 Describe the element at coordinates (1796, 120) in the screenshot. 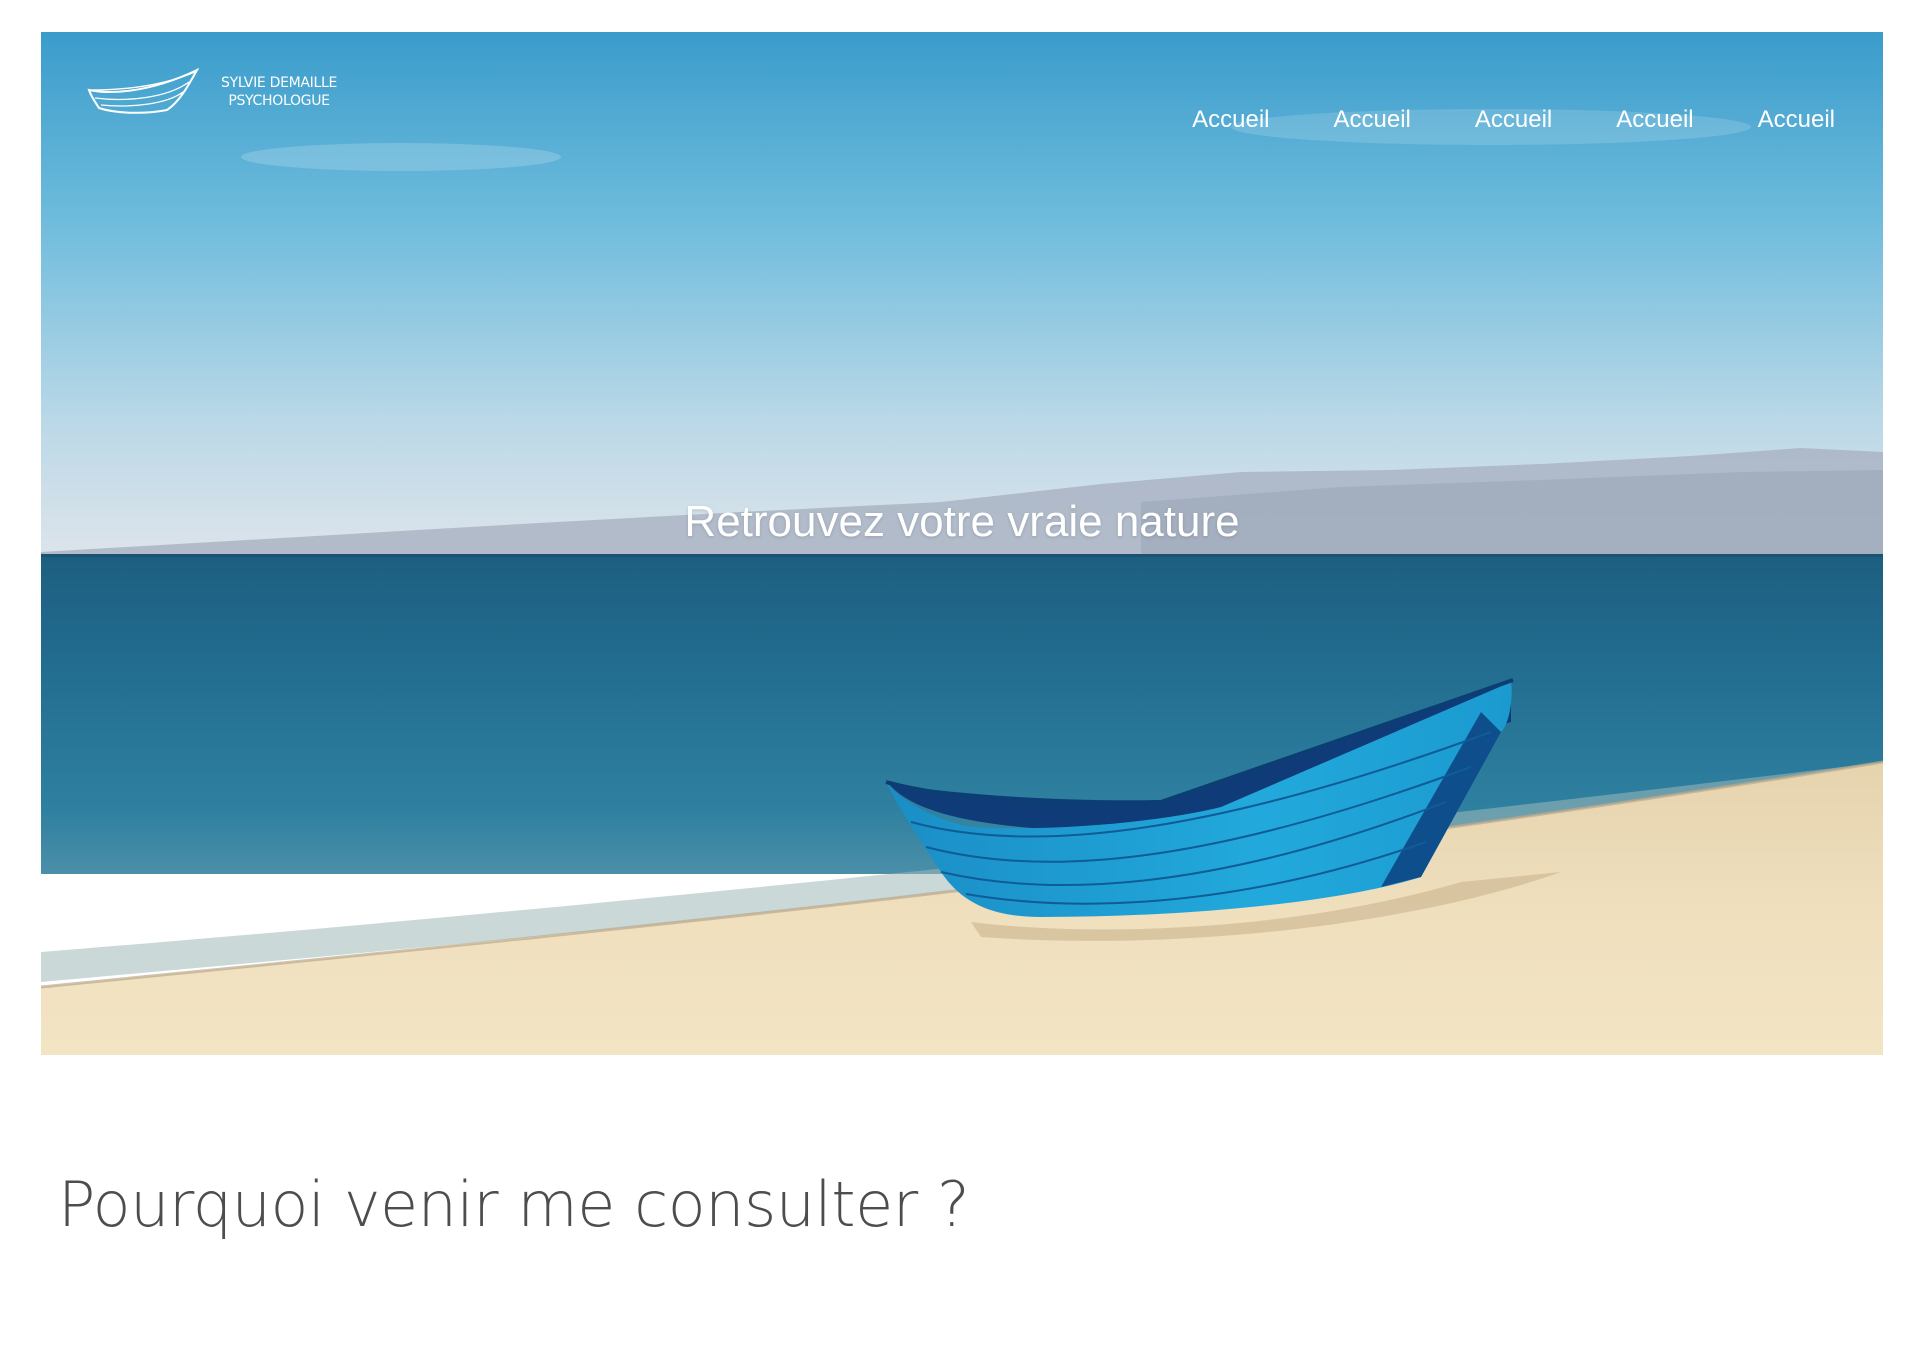

I see `nav-item-accueil-5: Accueil` at that location.